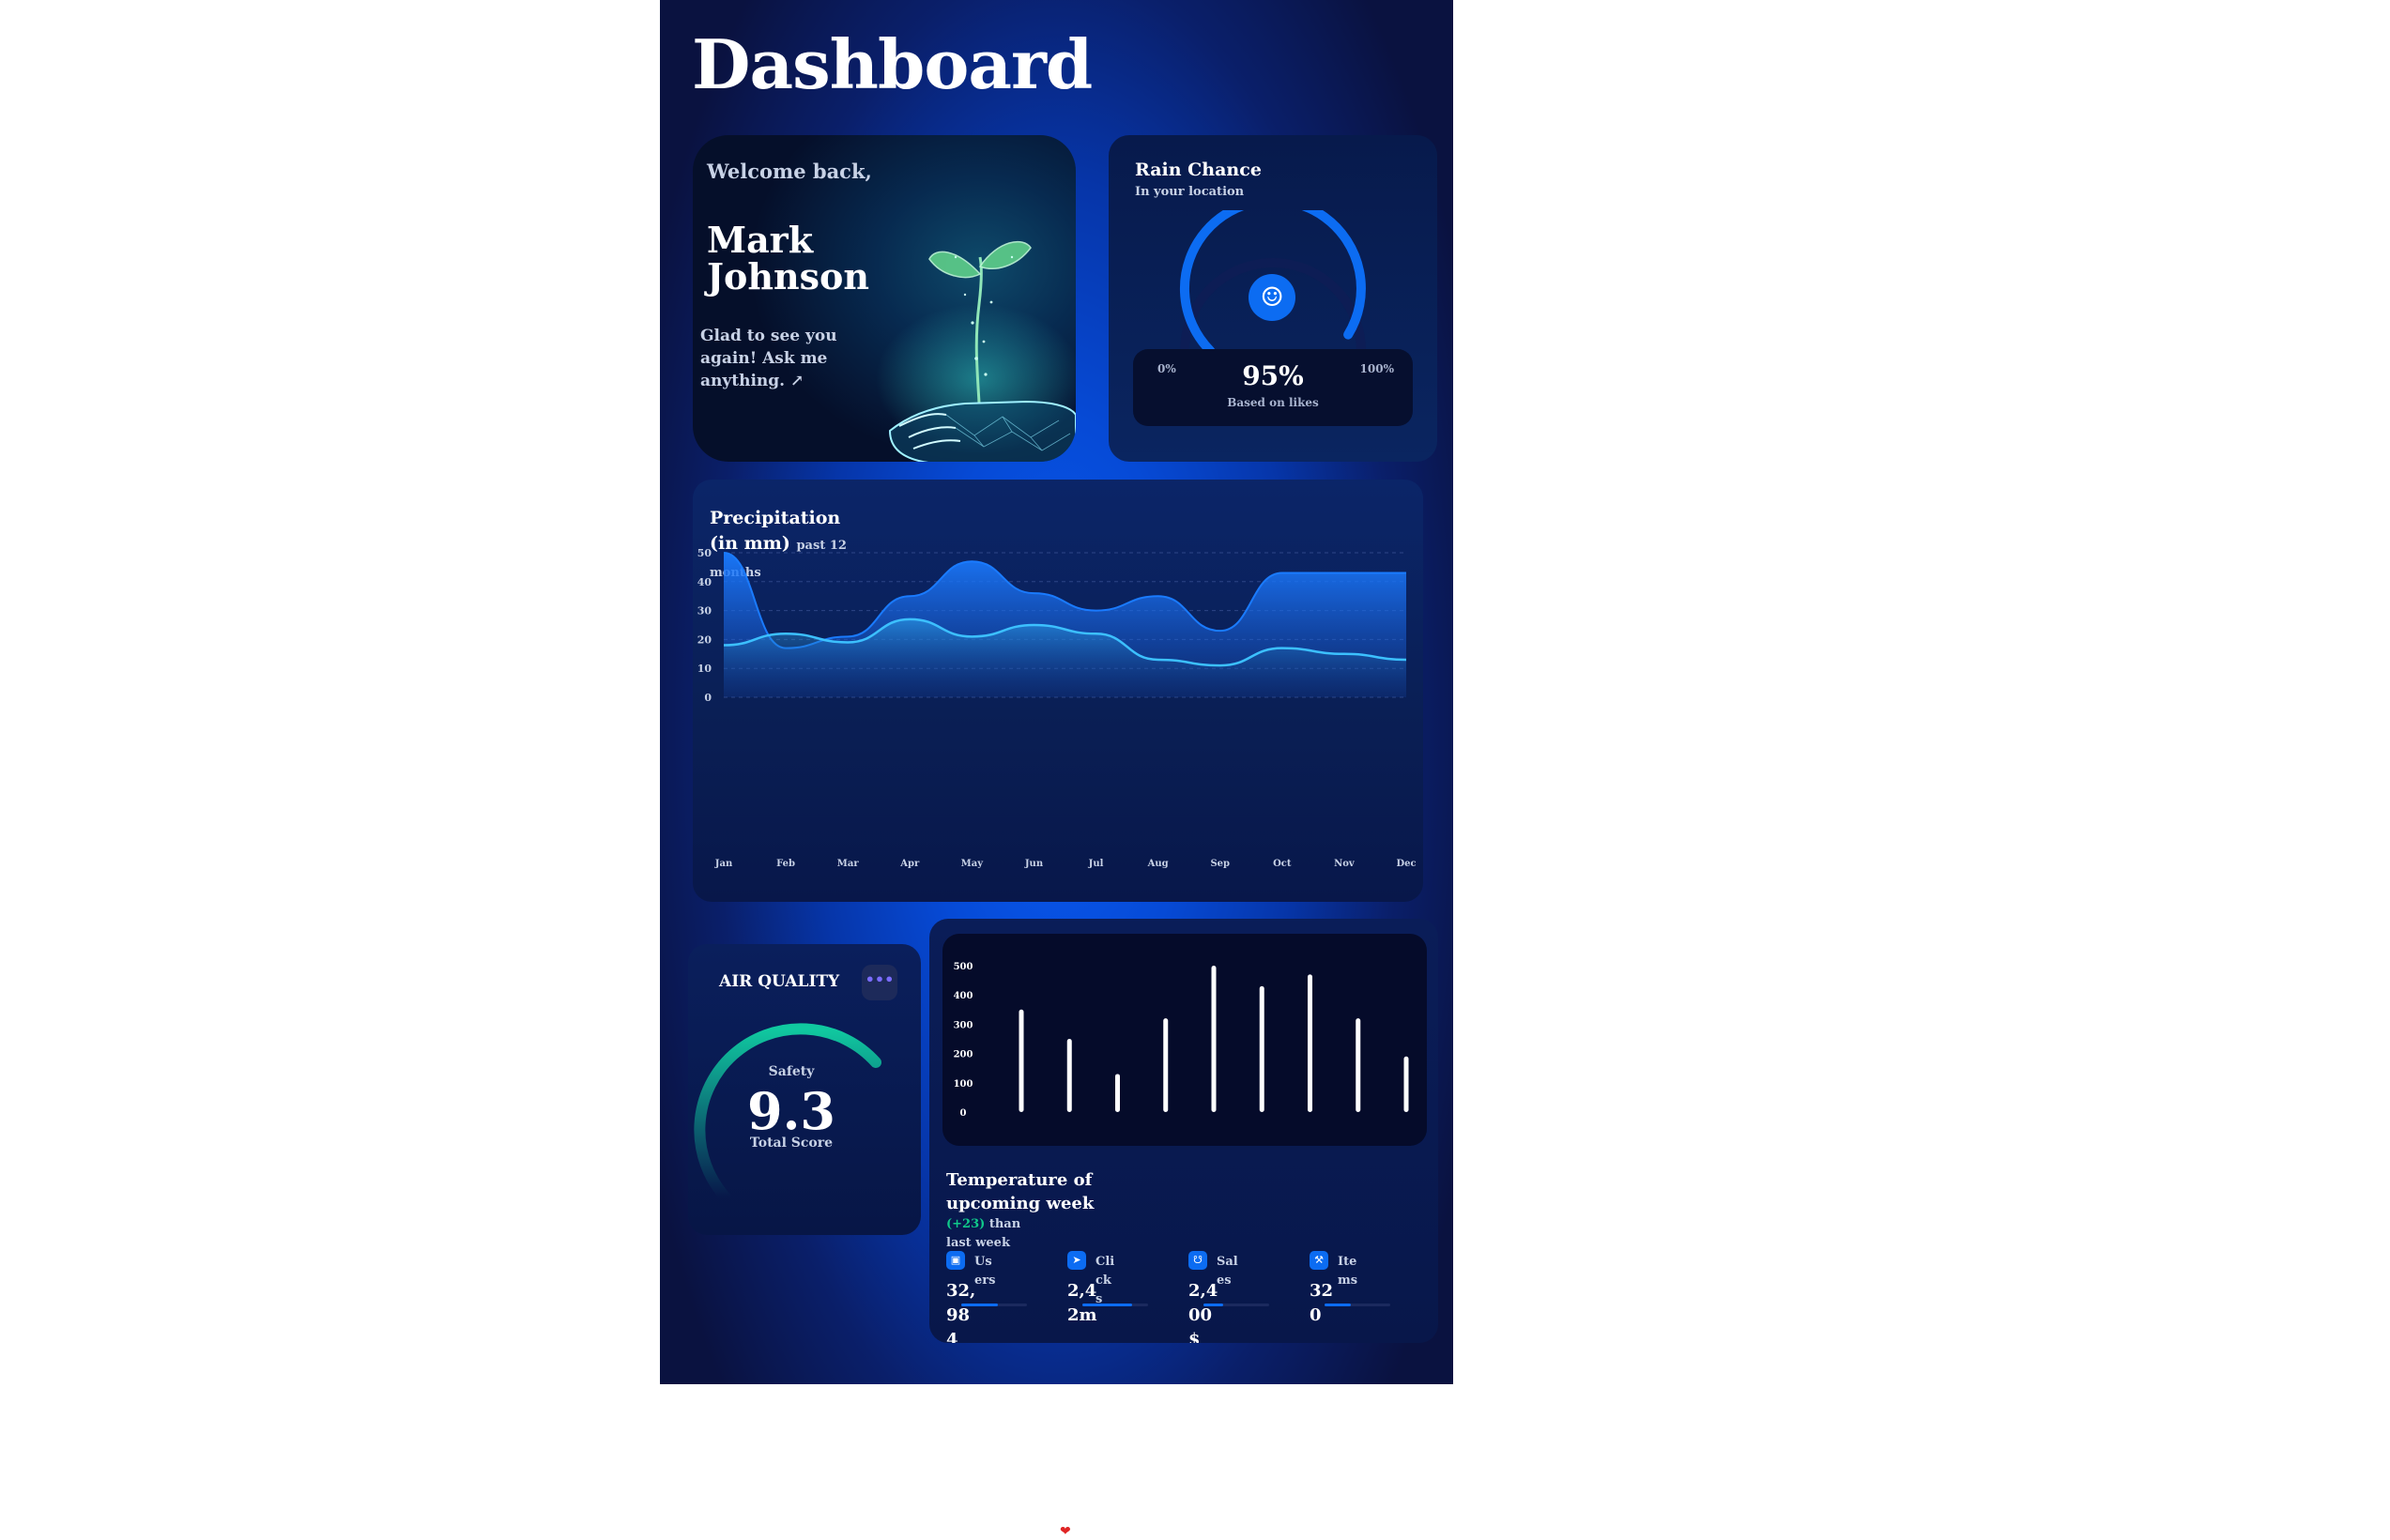  I want to click on air-quality-label: Safety, so click(791, 1071).